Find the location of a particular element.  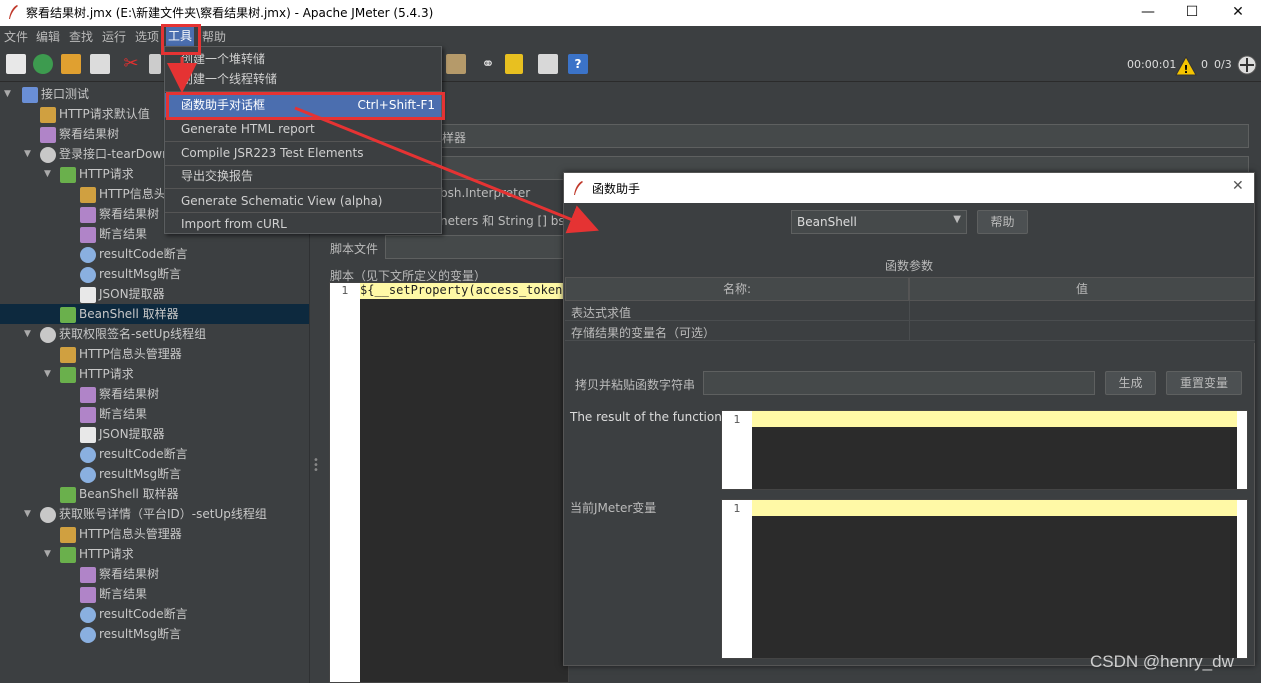

arrow-to-dialog is located at coordinates (446, 170).